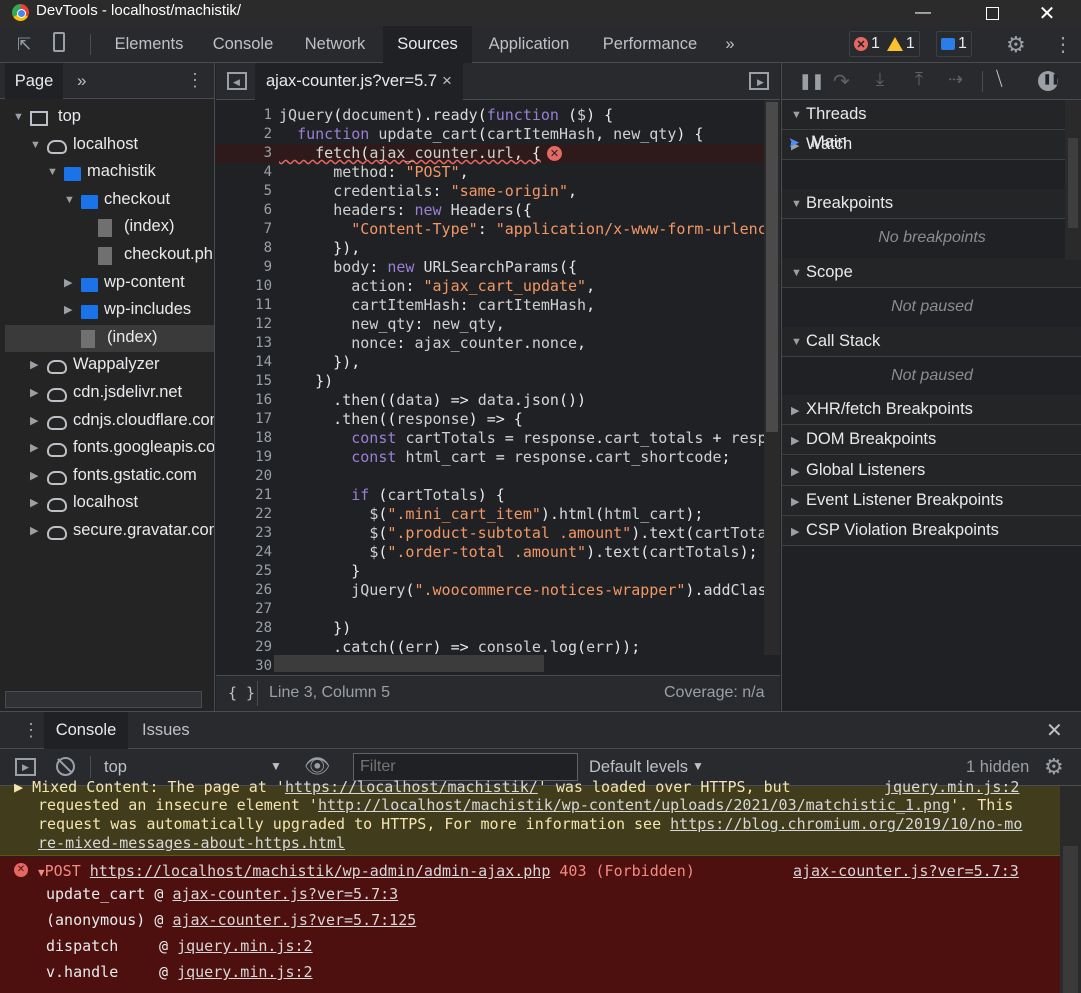  What do you see at coordinates (244, 267) in the screenshot?
I see `line-number: 9` at bounding box center [244, 267].